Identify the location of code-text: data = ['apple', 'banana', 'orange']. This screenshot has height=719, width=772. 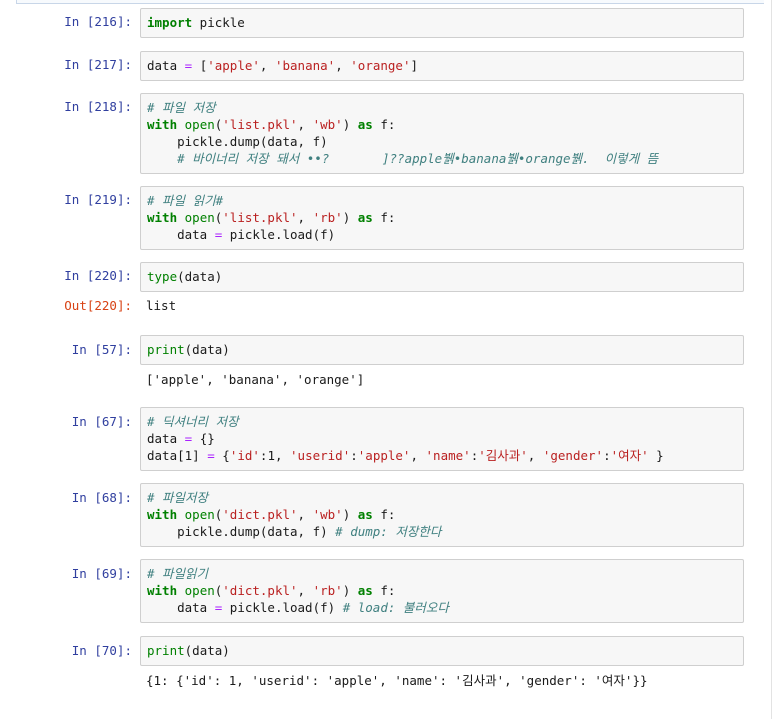
(442, 65).